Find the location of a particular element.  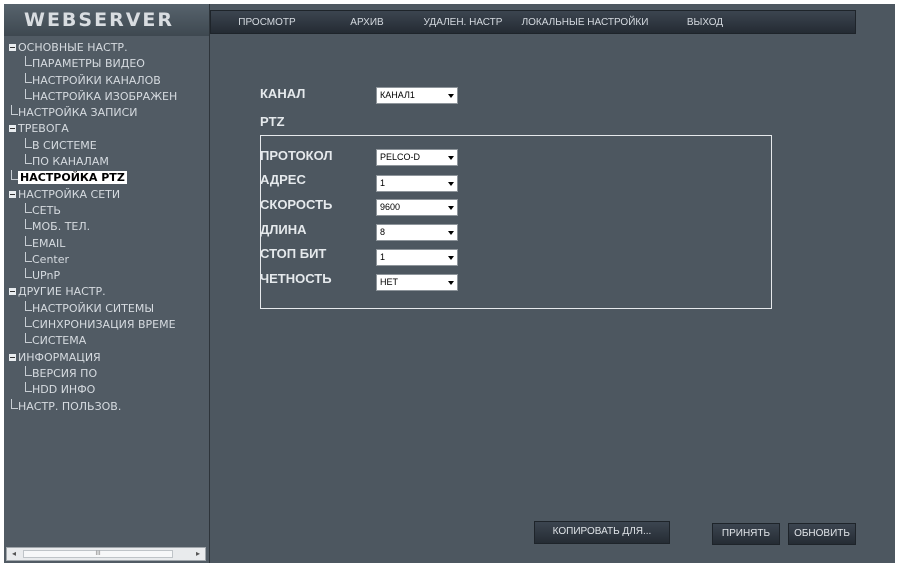

tree-item-in-system: В СИСТЕМЕ is located at coordinates (109, 145).